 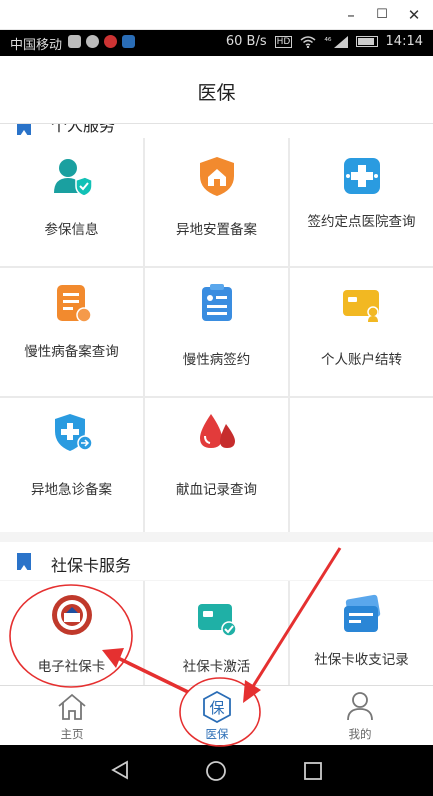 I want to click on card-section-header: 社保卡服务, so click(x=216, y=561).